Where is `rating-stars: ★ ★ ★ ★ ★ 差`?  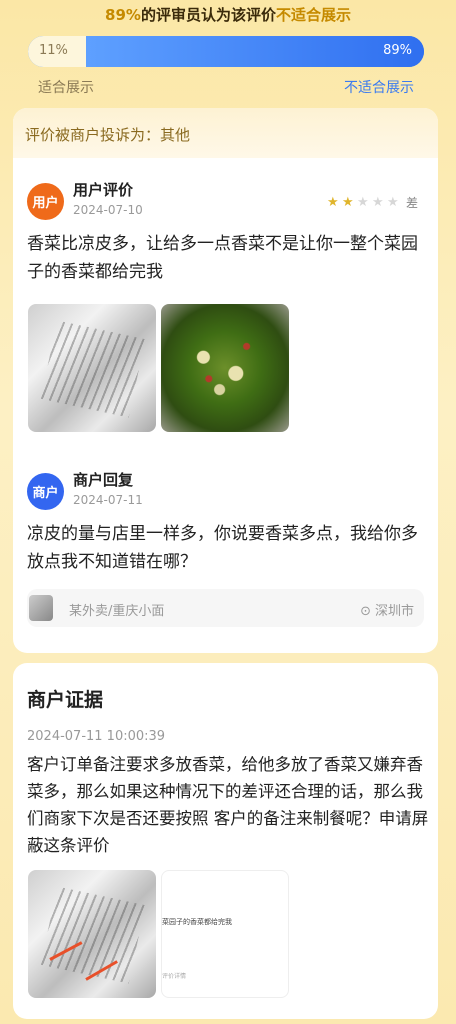
rating-stars: ★ ★ ★ ★ ★ 差 is located at coordinates (372, 202).